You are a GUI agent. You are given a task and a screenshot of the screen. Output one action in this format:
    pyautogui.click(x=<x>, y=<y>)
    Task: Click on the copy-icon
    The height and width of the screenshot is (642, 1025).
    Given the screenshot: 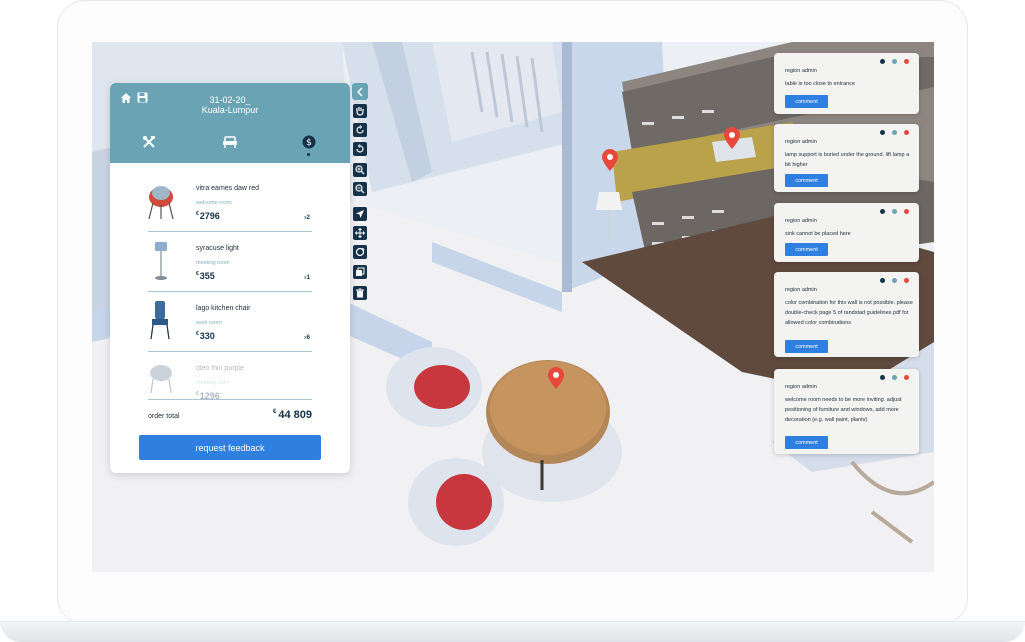 What is the action you would take?
    pyautogui.click(x=360, y=271)
    